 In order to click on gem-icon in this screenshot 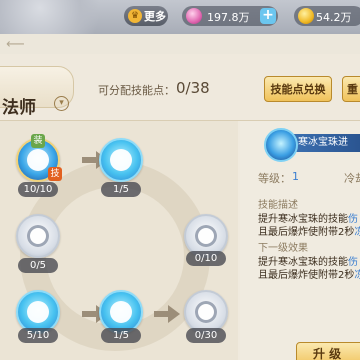, I will do `click(194, 16)`.